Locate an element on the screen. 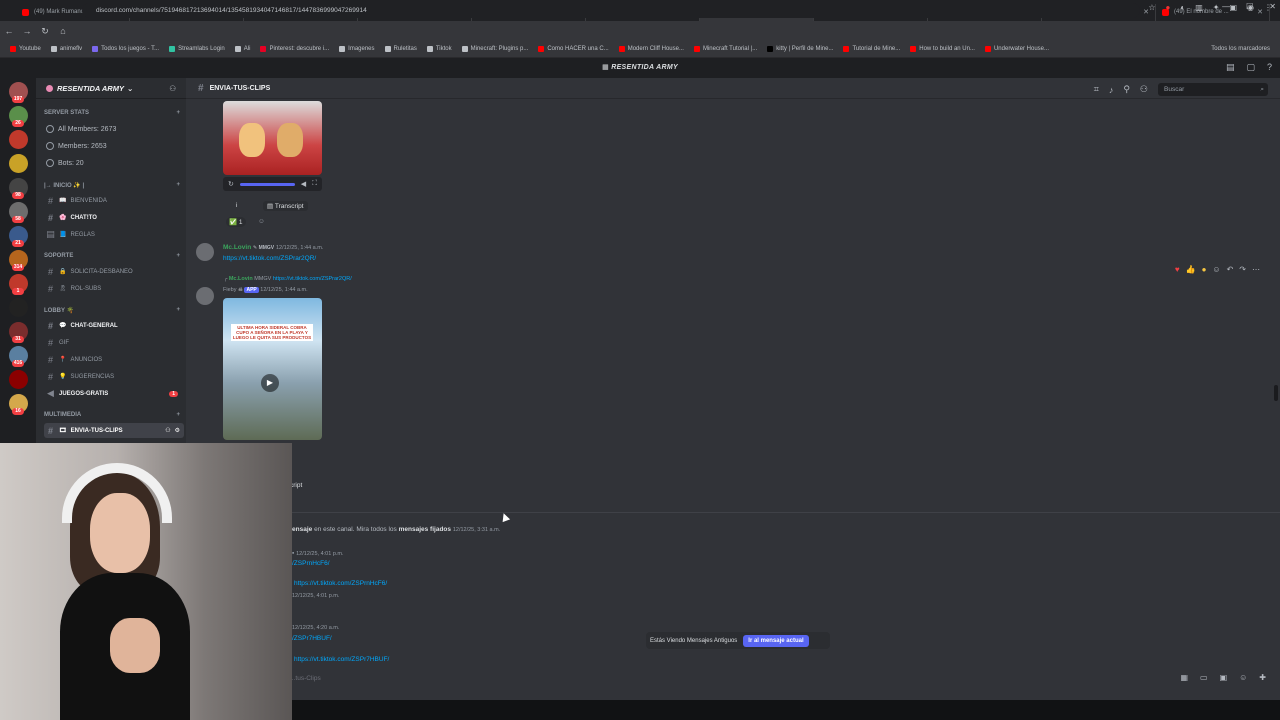 Image resolution: width=1280 pixels, height=720 pixels. transcript-button: ▤ Transcript is located at coordinates (285, 206).